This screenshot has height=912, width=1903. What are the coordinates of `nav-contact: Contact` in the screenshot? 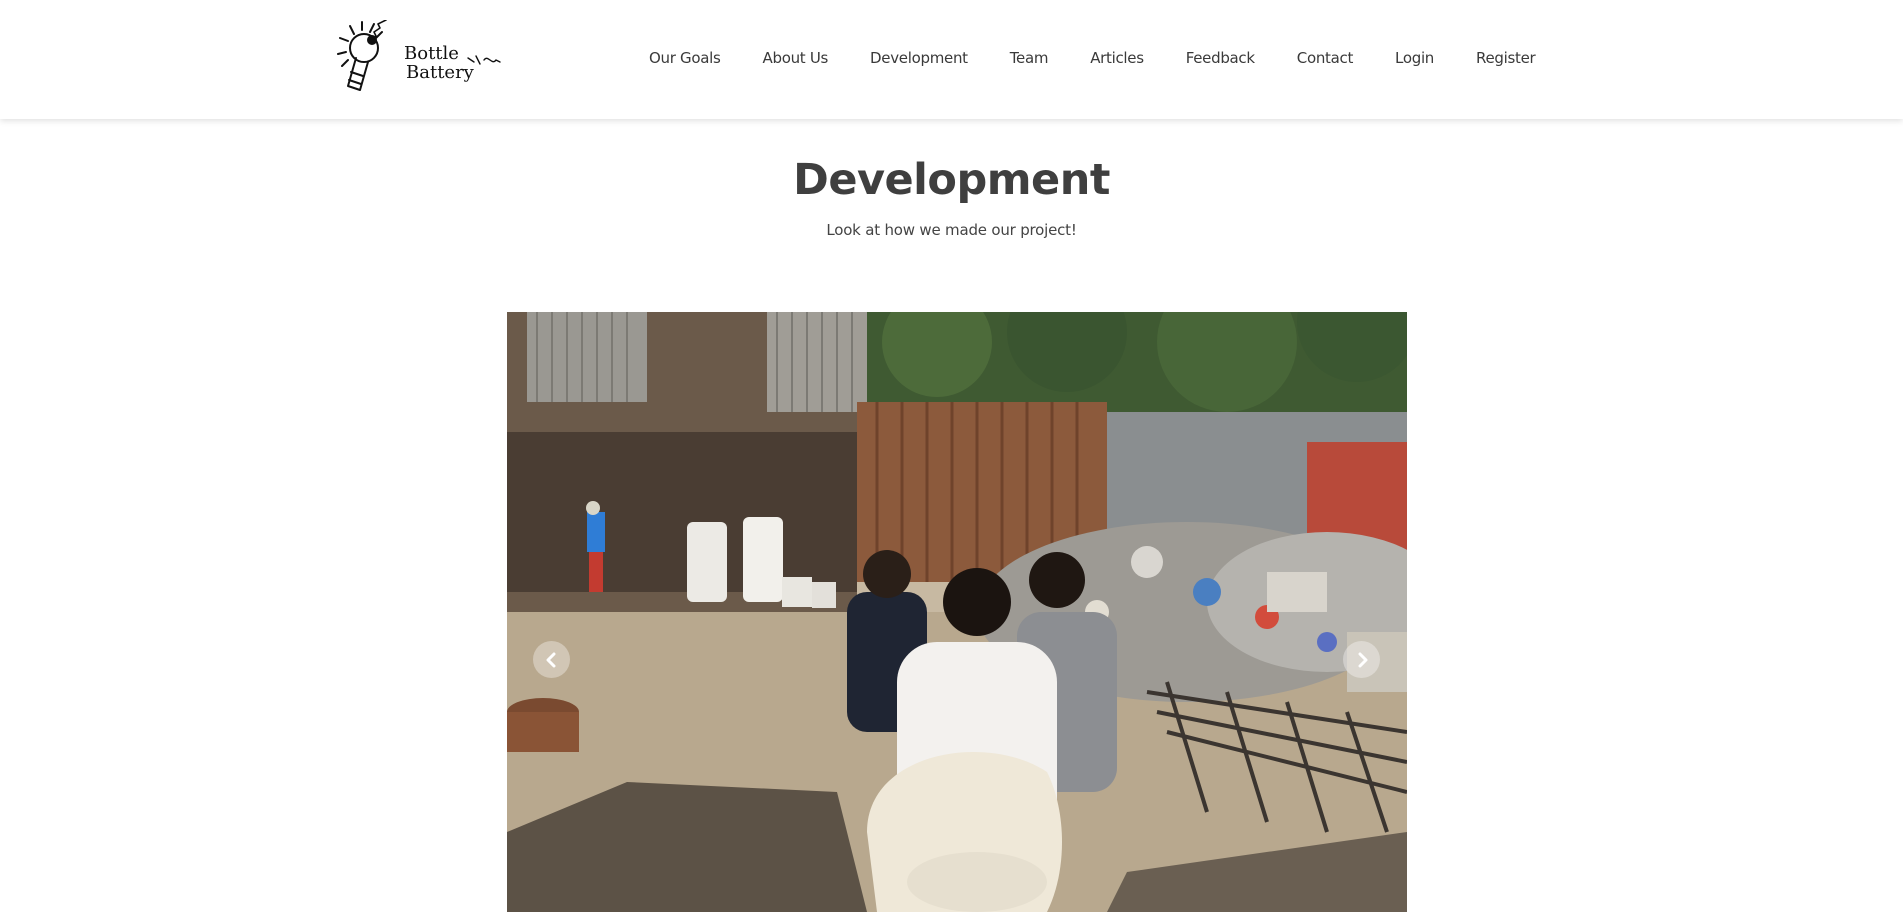 It's located at (1325, 58).